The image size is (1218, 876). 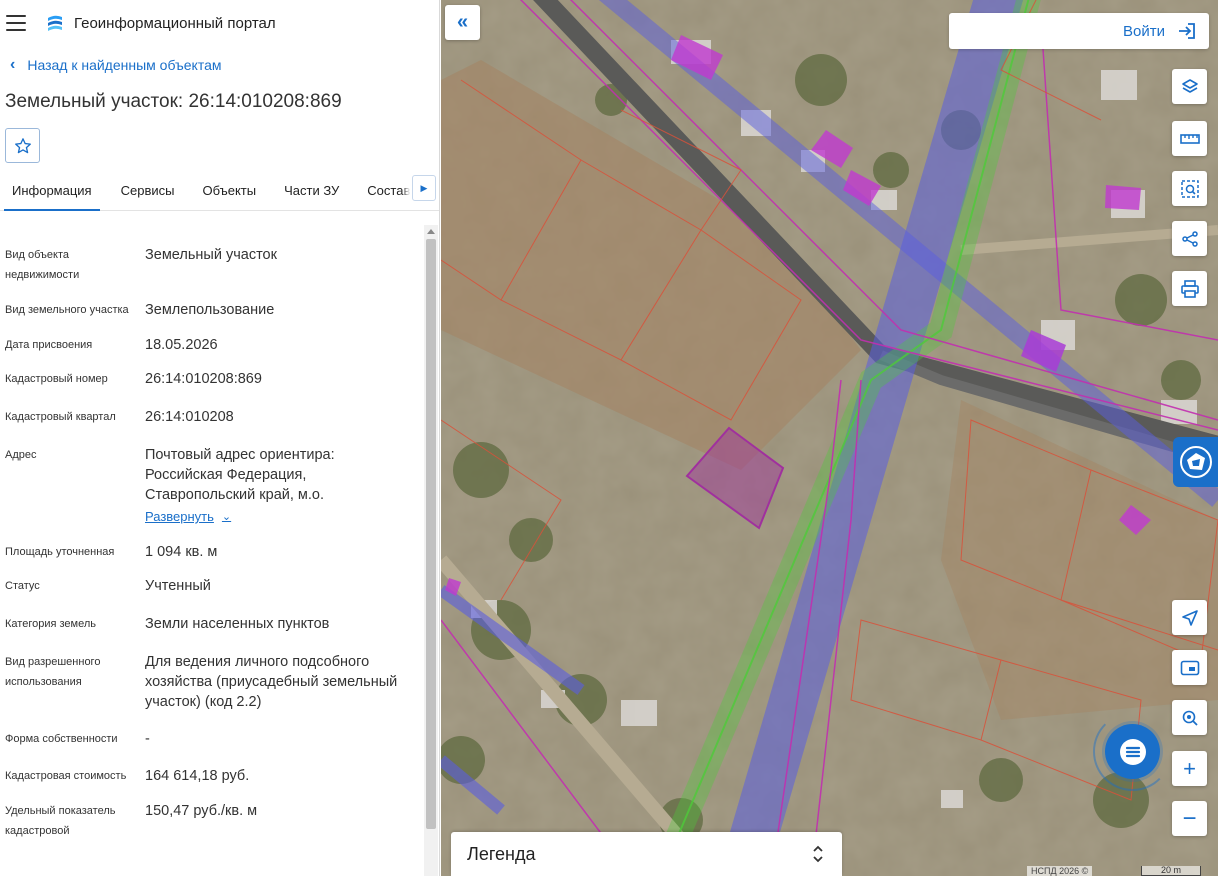 I want to click on object-title: Земельный участок: 26:14:010208:869, so click(x=173, y=101).